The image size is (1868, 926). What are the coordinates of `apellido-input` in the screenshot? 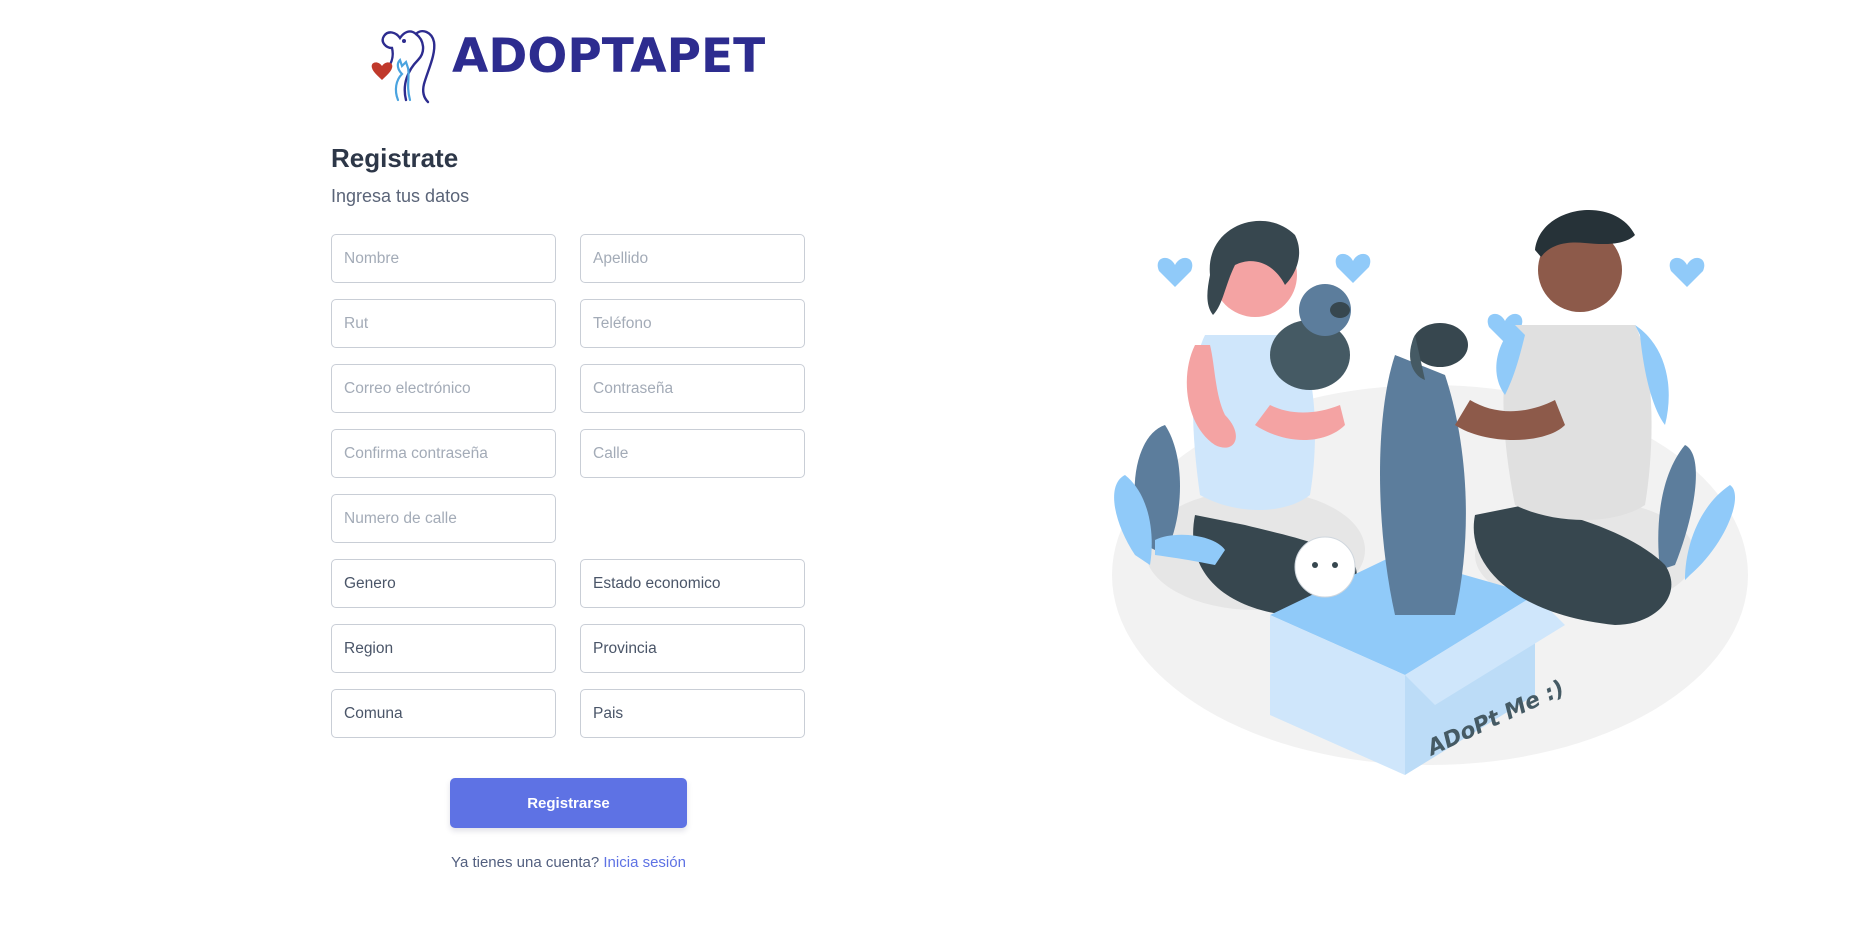 It's located at (692, 258).